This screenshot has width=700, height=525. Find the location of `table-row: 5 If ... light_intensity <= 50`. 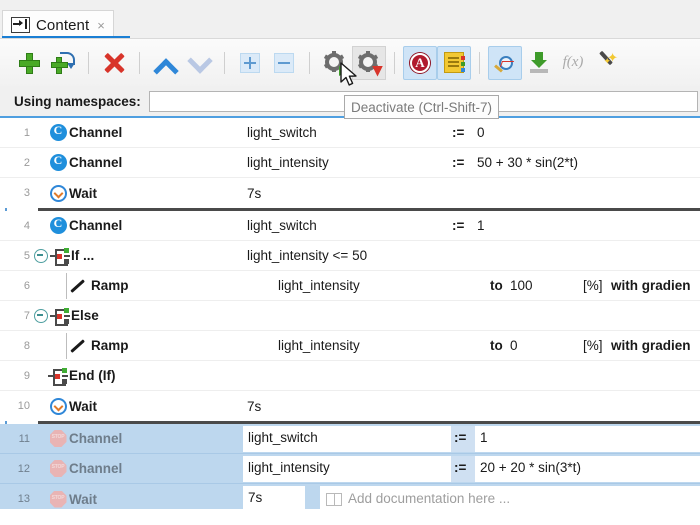

table-row: 5 If ... light_intensity <= 50 is located at coordinates (350, 256).